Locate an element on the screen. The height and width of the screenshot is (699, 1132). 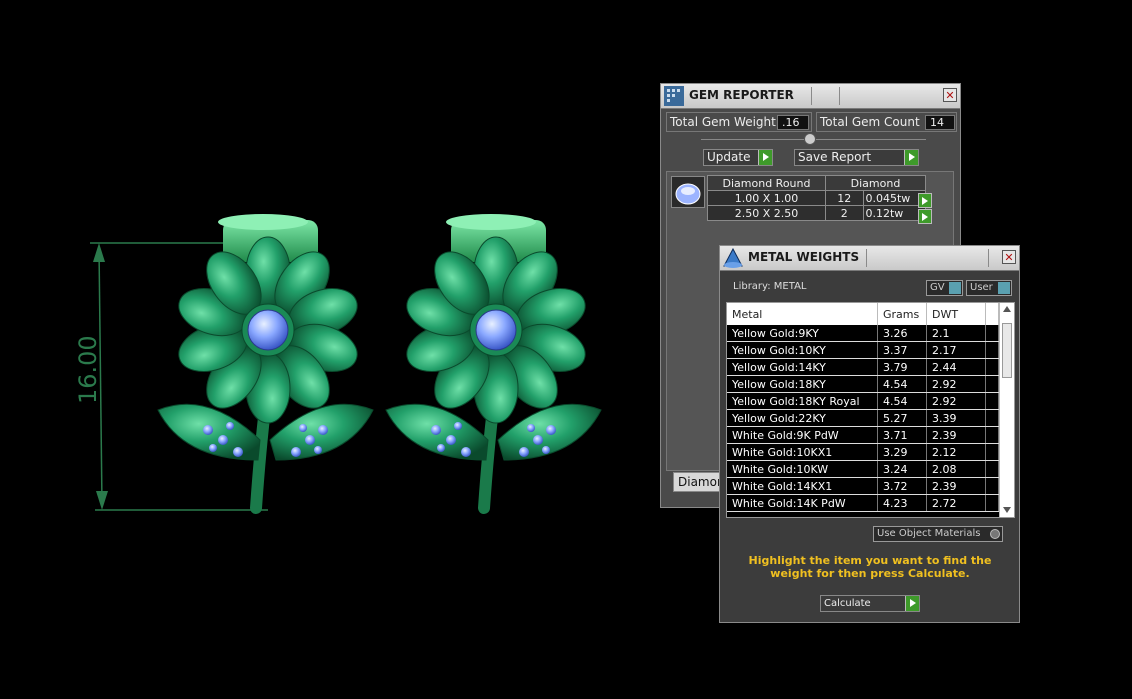
save-report-label: Save Report is located at coordinates (835, 157).